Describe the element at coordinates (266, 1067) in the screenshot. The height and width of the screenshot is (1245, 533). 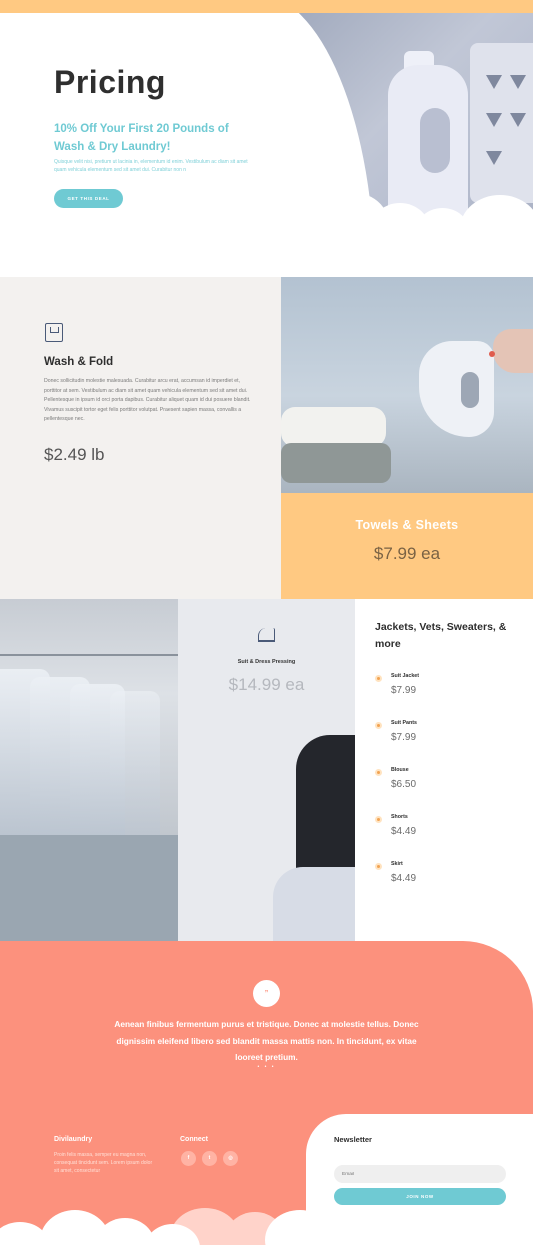
I see `testimonial-pagination: • • •` at that location.